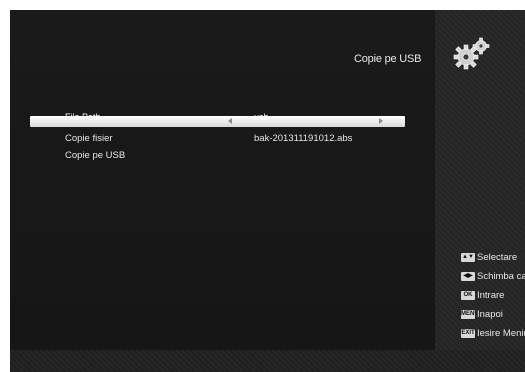  Describe the element at coordinates (429, 59) in the screenshot. I see `title-pointer-icon` at that location.